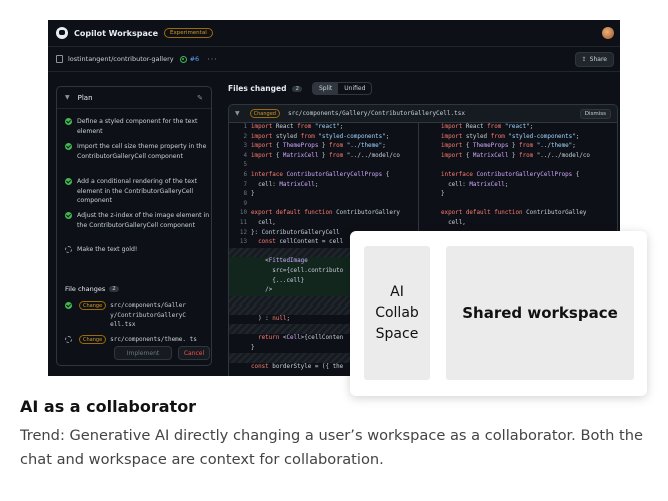 Image resolution: width=668 pixels, height=501 pixels. I want to click on line-number: 6, so click(245, 174).